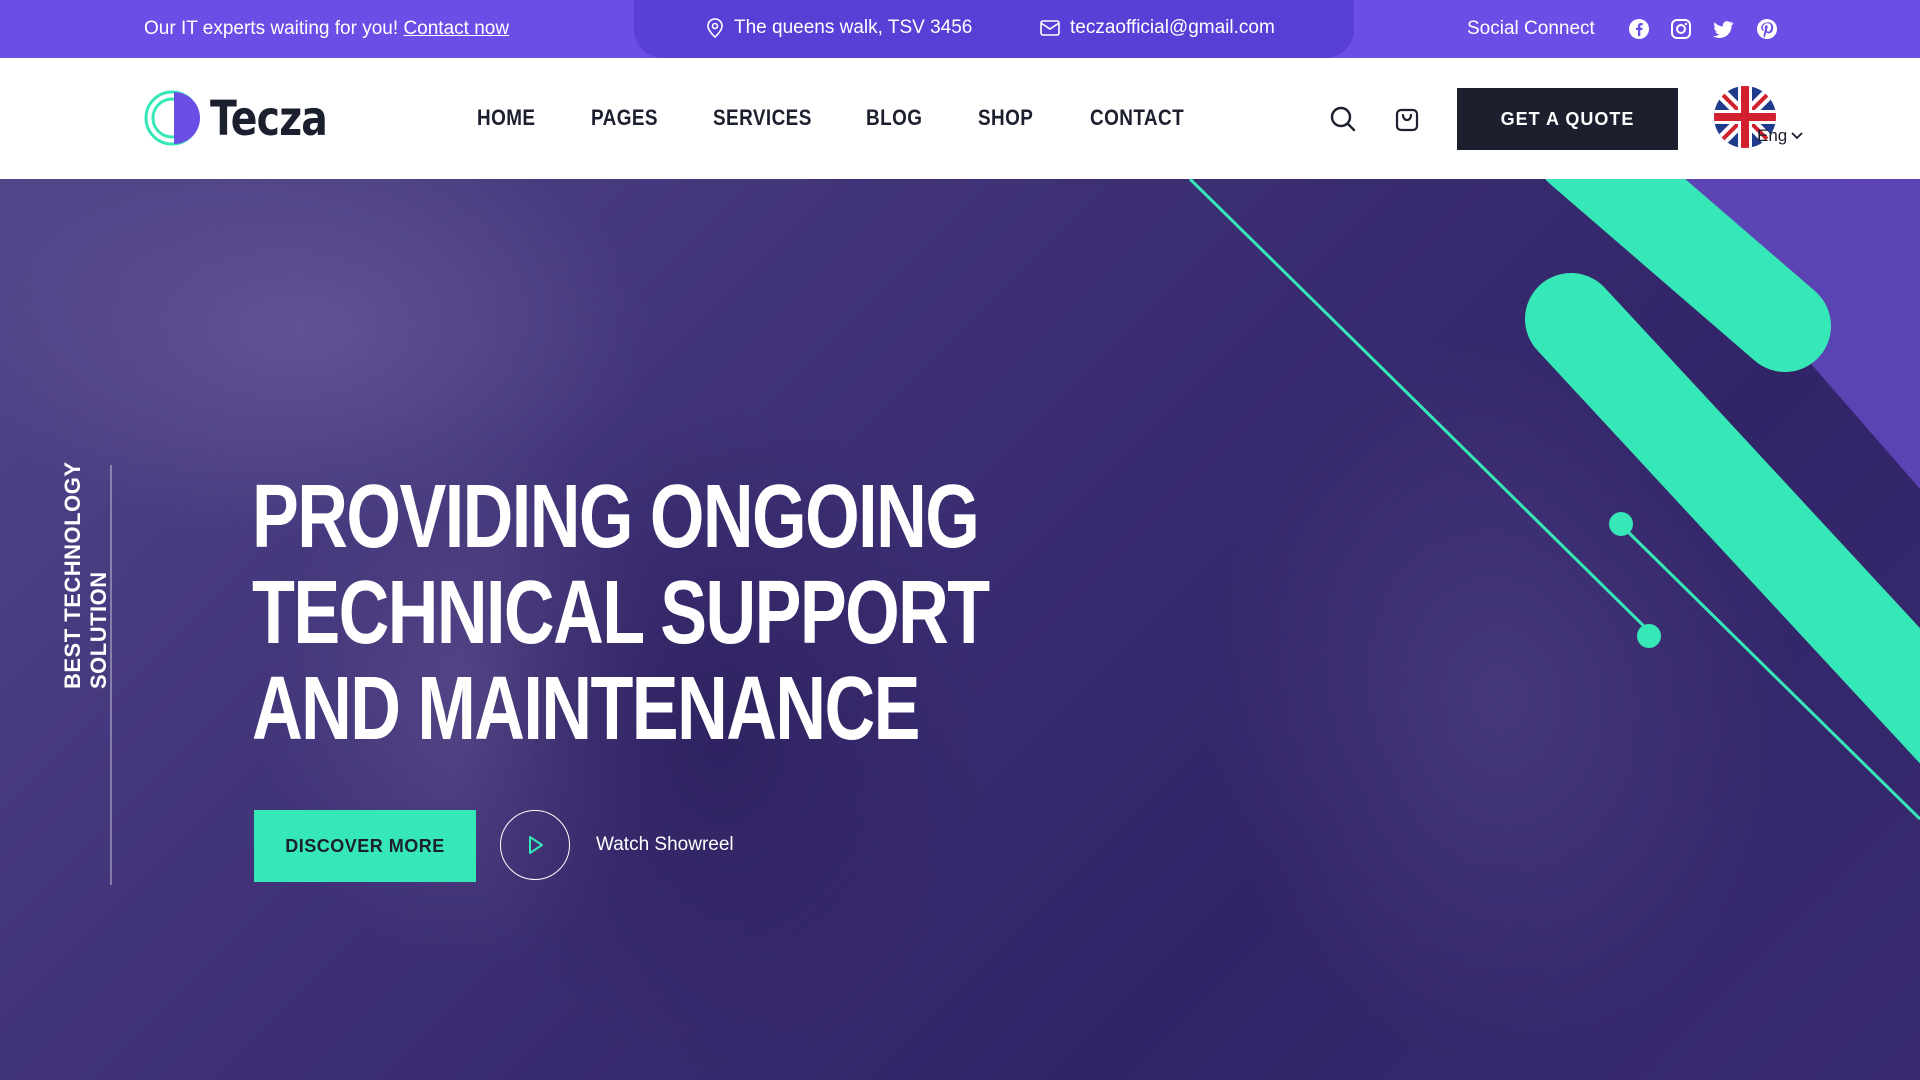 The image size is (1920, 1080). What do you see at coordinates (1723, 29) in the screenshot?
I see `twitter-icon` at bounding box center [1723, 29].